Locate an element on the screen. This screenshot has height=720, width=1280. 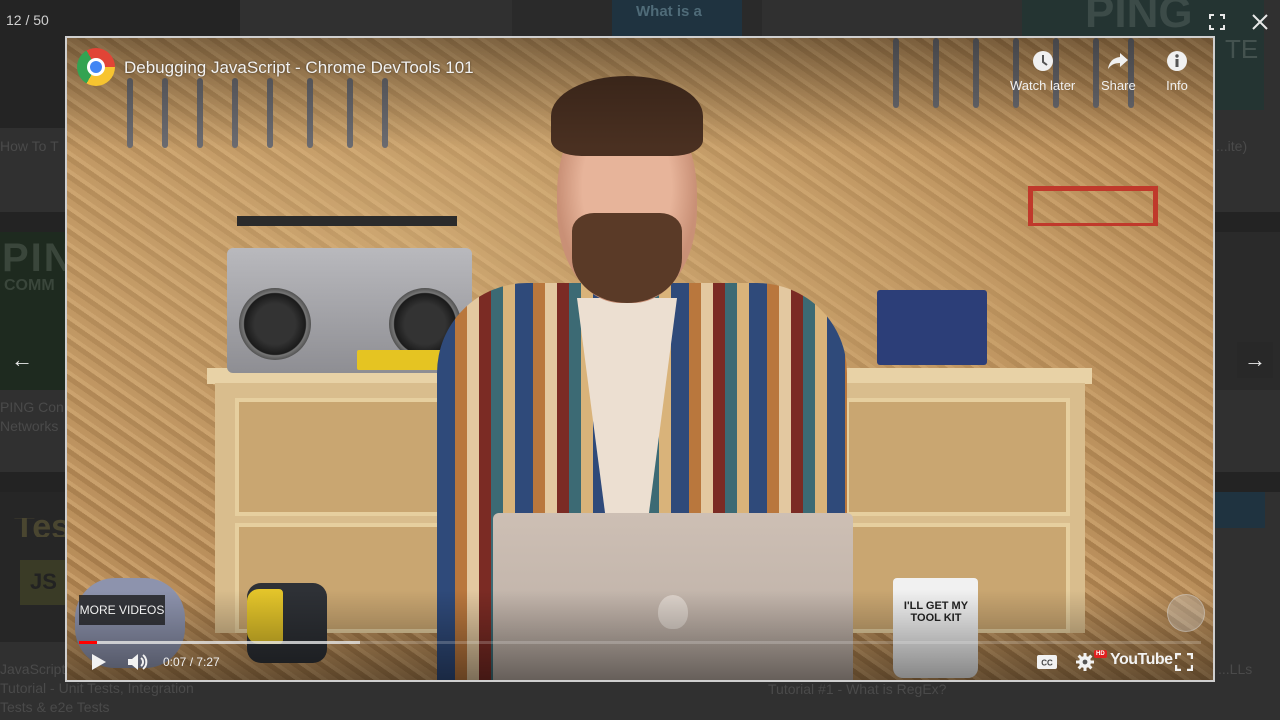
info-icon is located at coordinates (1177, 61).